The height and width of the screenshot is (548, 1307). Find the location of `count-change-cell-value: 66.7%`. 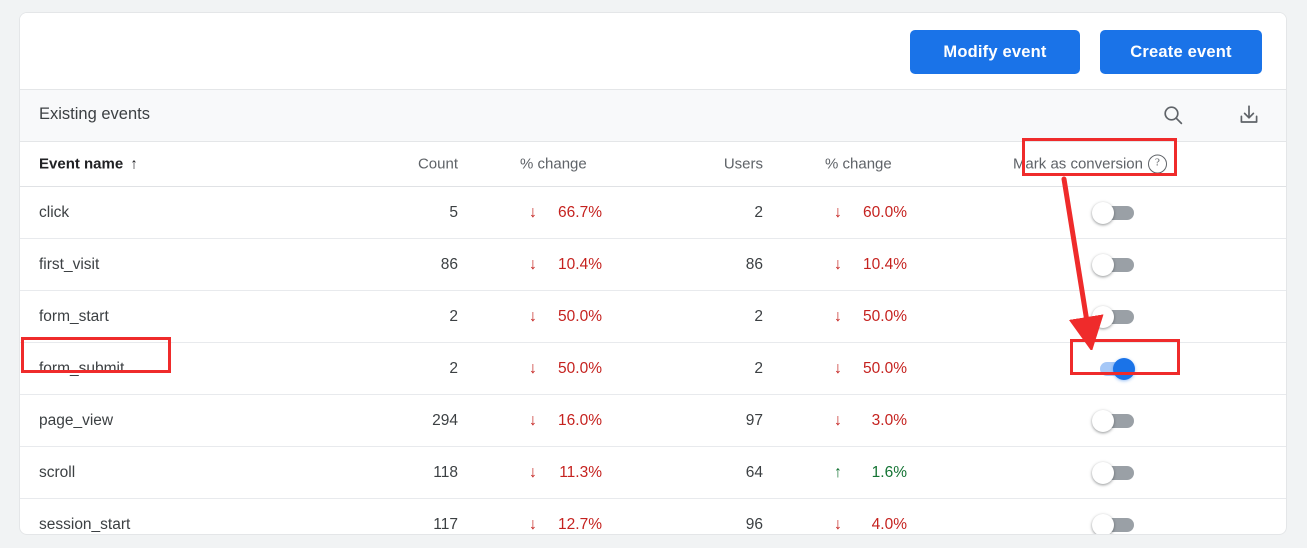

count-change-cell-value: 66.7% is located at coordinates (580, 212).